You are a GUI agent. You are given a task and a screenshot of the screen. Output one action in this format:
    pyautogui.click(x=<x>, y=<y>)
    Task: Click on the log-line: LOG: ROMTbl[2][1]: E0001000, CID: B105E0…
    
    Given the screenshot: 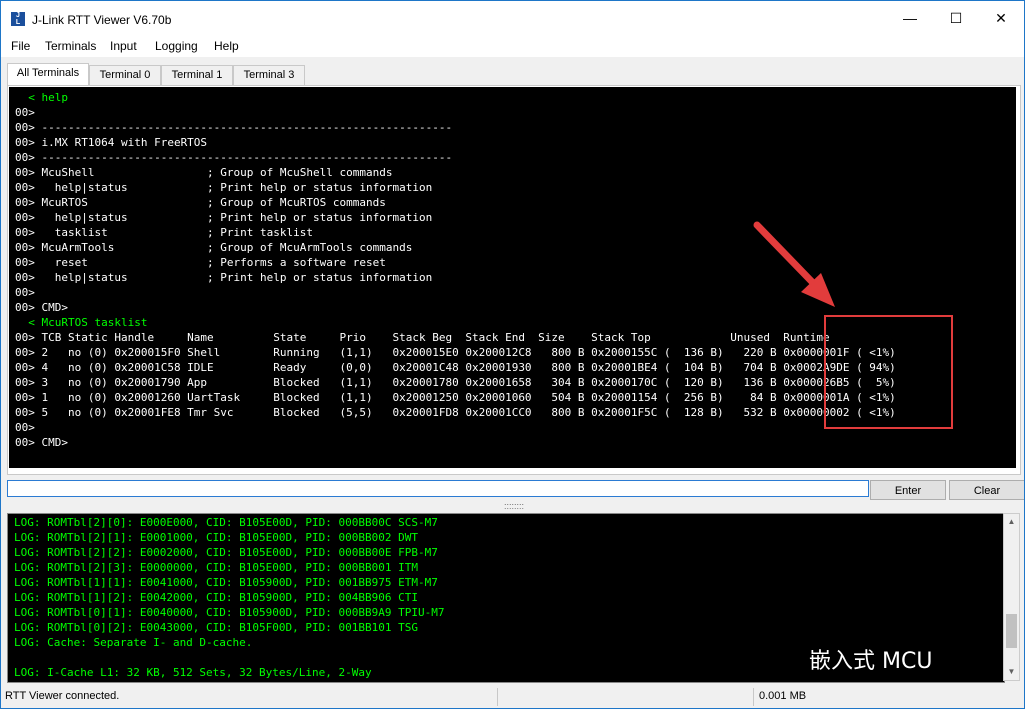 What is the action you would take?
    pyautogui.click(x=216, y=537)
    